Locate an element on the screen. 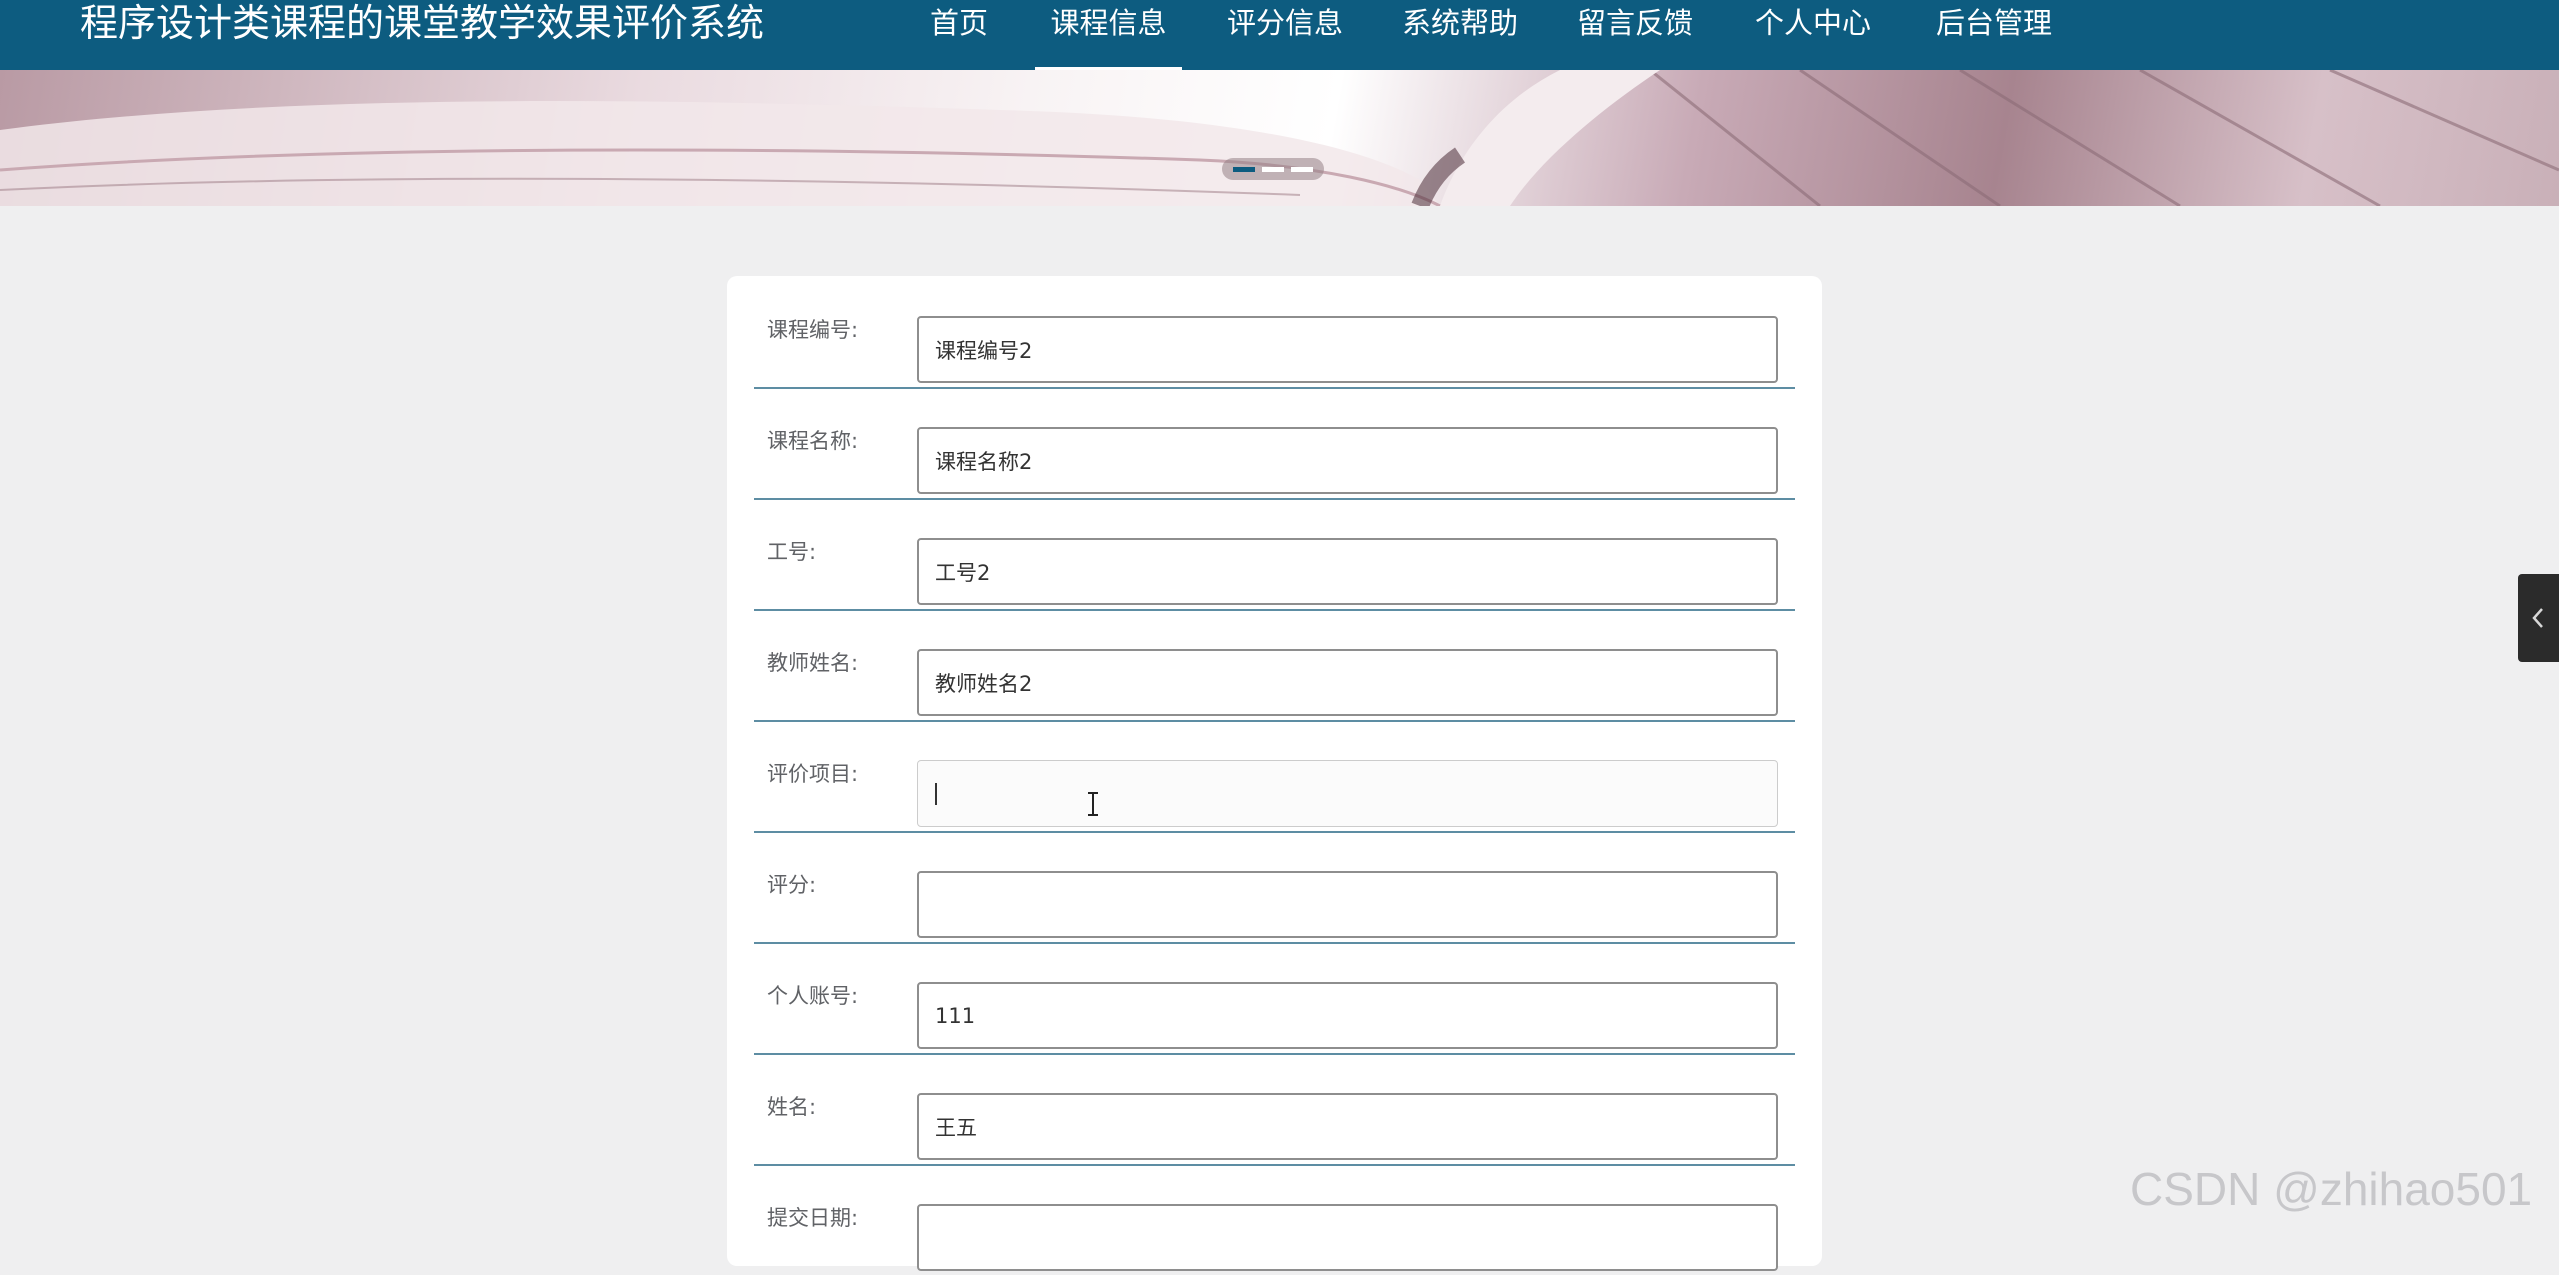 The image size is (2559, 1275). staff-id-label: 工号: is located at coordinates (792, 552).